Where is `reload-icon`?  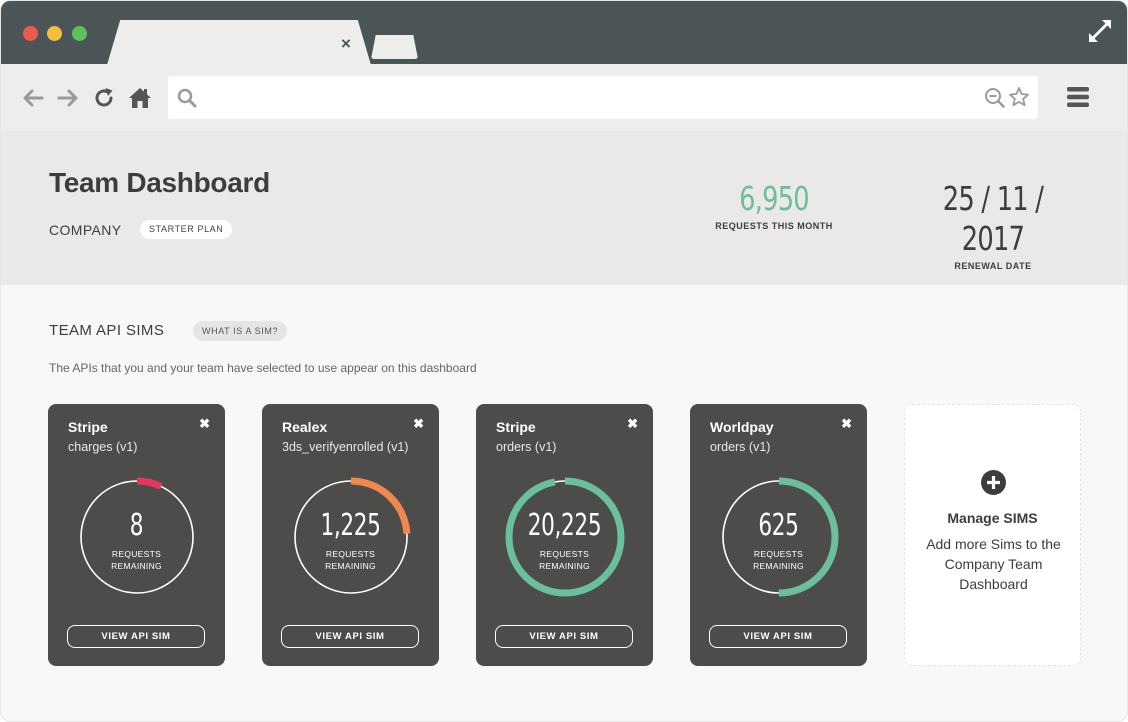
reload-icon is located at coordinates (104, 98).